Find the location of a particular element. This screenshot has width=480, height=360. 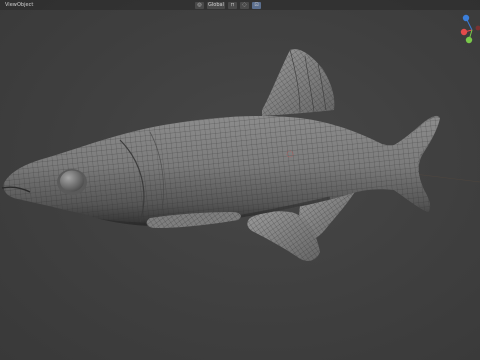

viewport-header: View Object ◎ Global ⊓ ◌ ⊡ is located at coordinates (240, 5).